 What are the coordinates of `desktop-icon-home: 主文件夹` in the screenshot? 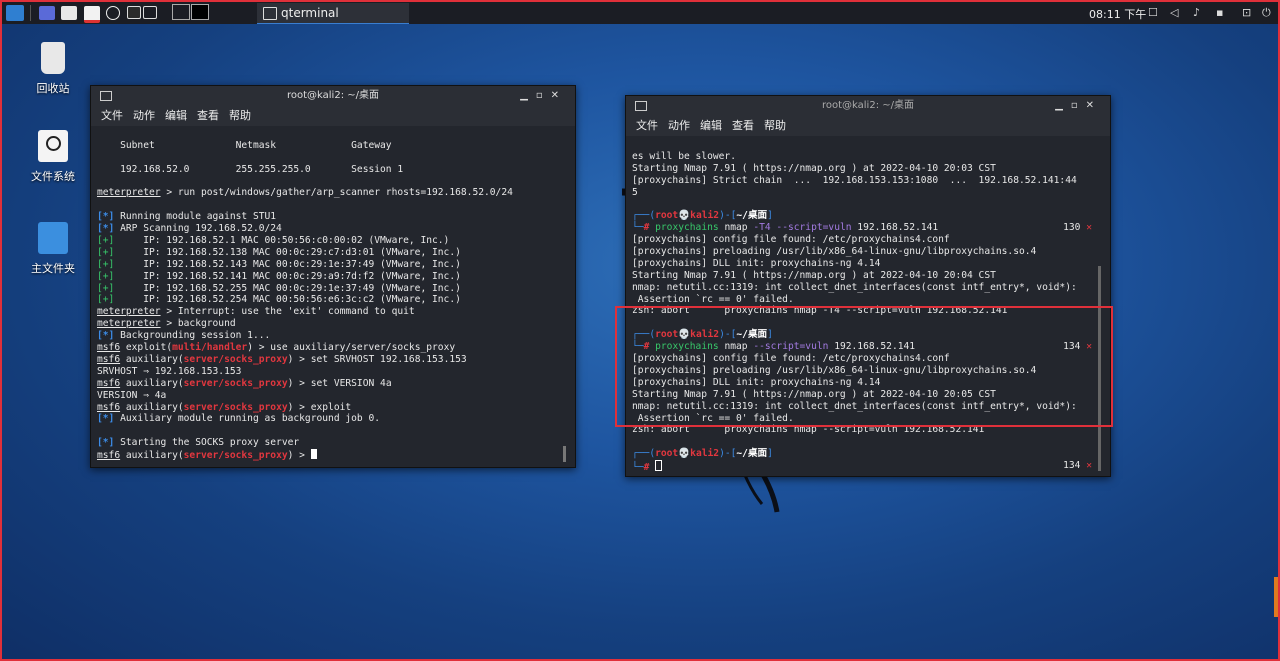 It's located at (53, 249).